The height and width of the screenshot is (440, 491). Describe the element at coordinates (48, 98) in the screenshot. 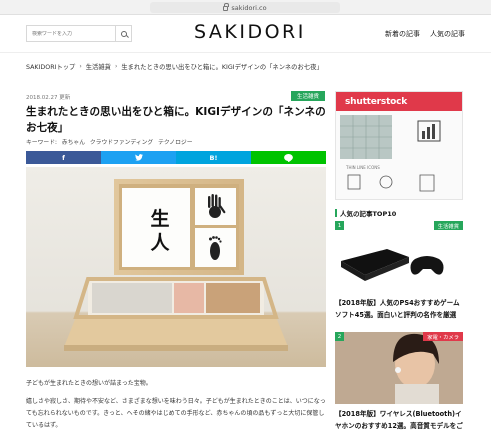

I see `article-date: 2018.02.27 更新` at that location.